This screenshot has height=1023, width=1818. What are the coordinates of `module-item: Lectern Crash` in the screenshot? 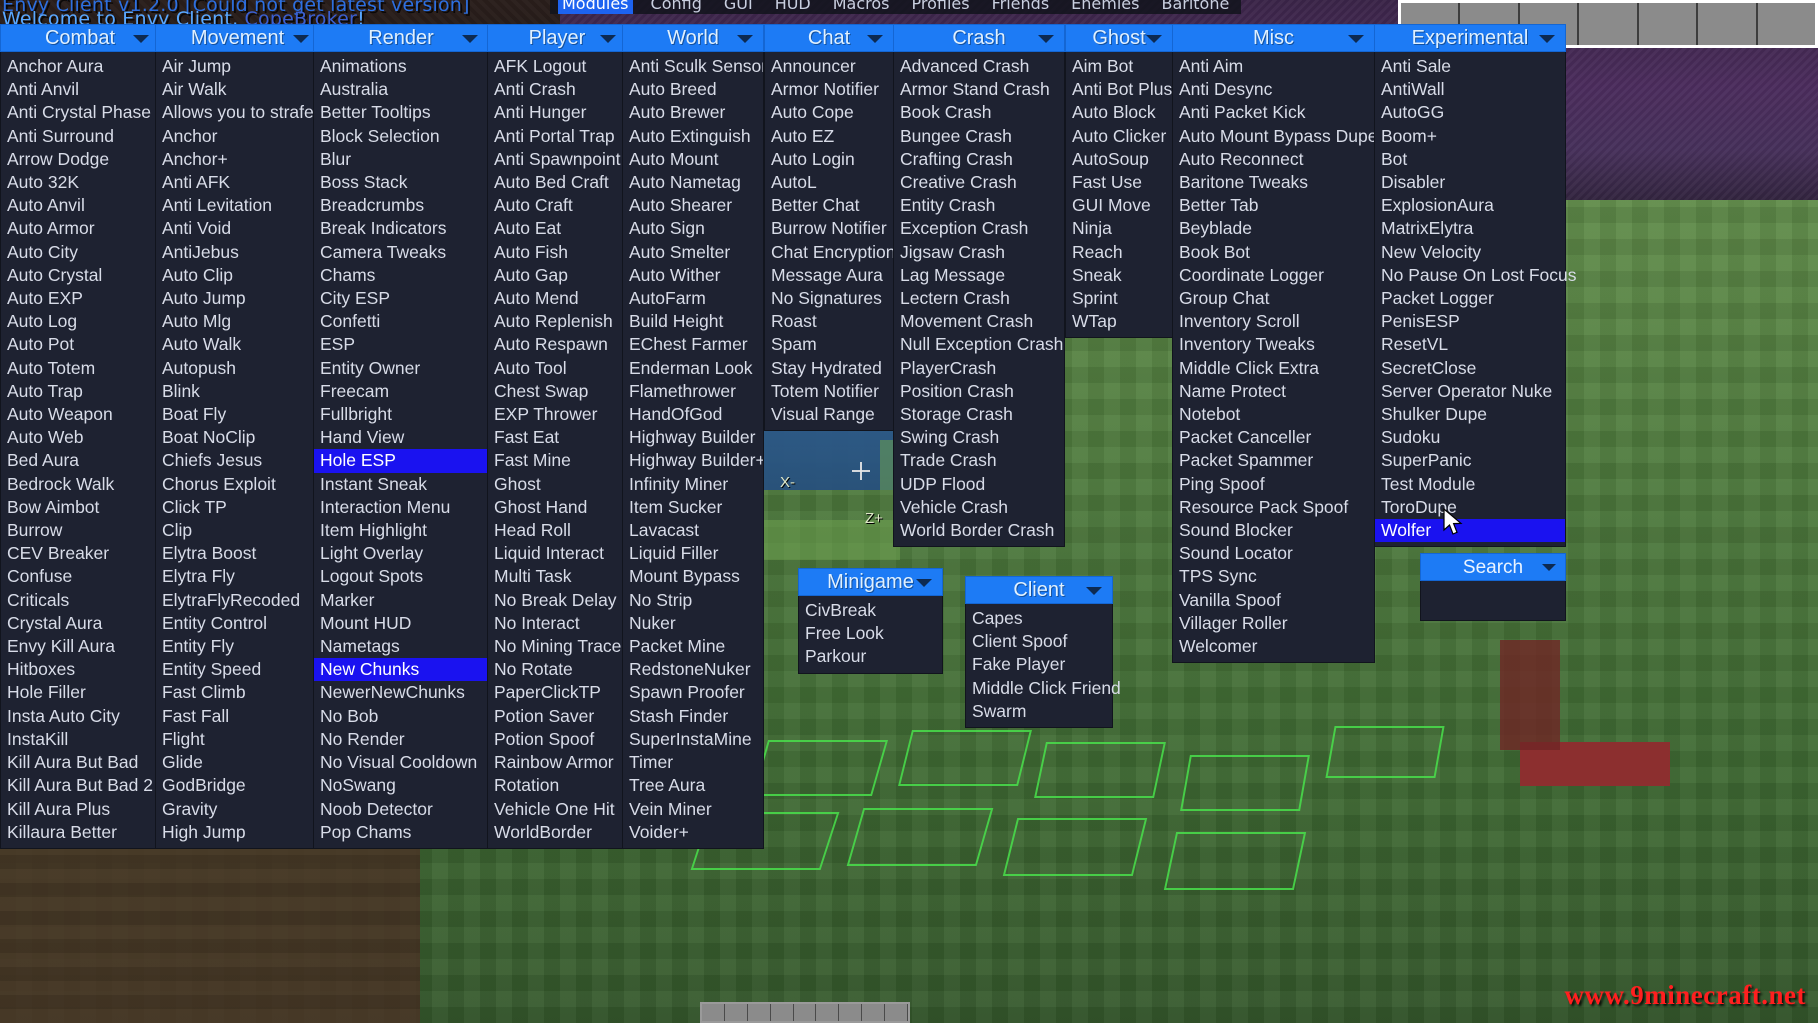 It's located at (979, 298).